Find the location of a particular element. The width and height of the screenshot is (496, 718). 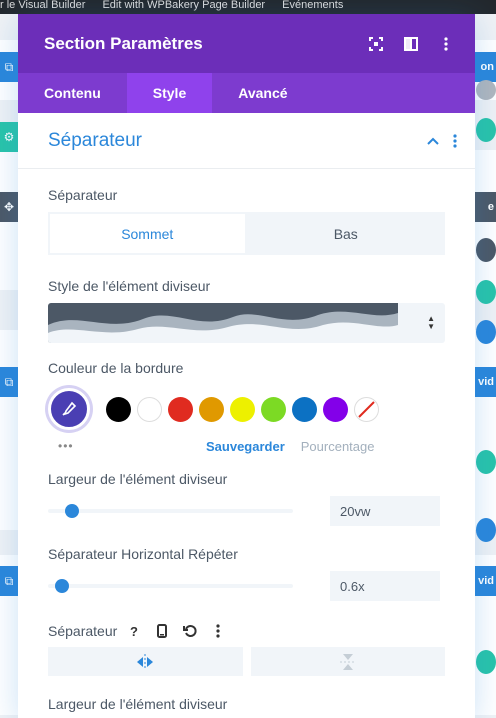

eyedropper-icon is located at coordinates (69, 409).